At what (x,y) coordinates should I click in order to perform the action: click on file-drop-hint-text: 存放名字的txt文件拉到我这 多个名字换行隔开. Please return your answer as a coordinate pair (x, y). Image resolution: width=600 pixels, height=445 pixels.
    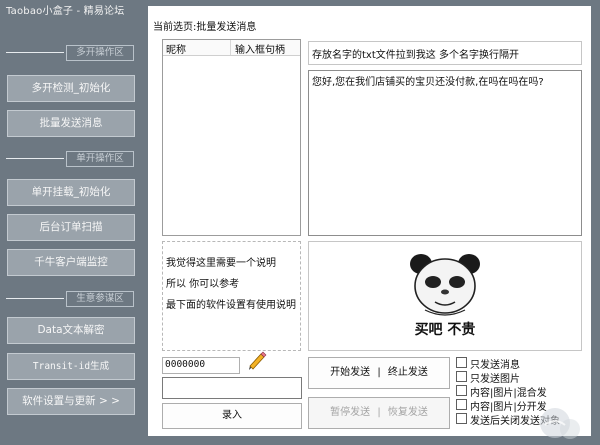
    Looking at the image, I should click on (415, 55).